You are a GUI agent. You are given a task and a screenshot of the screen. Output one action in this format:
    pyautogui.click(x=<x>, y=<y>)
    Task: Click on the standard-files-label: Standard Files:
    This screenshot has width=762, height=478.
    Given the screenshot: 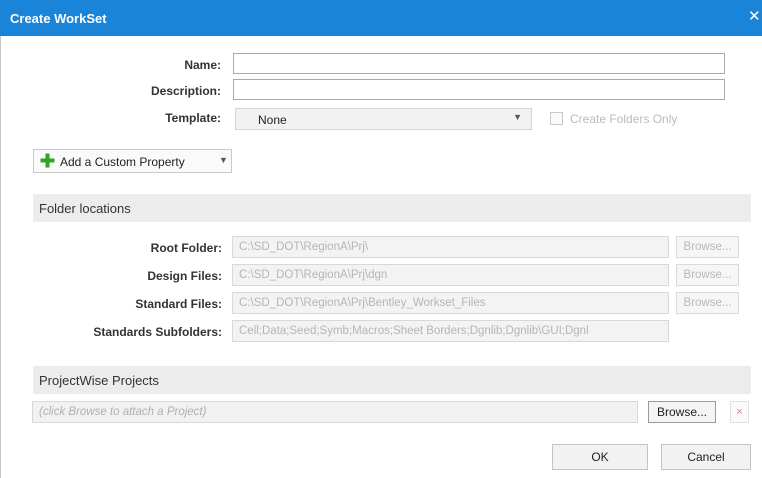 What is the action you would take?
    pyautogui.click(x=178, y=304)
    